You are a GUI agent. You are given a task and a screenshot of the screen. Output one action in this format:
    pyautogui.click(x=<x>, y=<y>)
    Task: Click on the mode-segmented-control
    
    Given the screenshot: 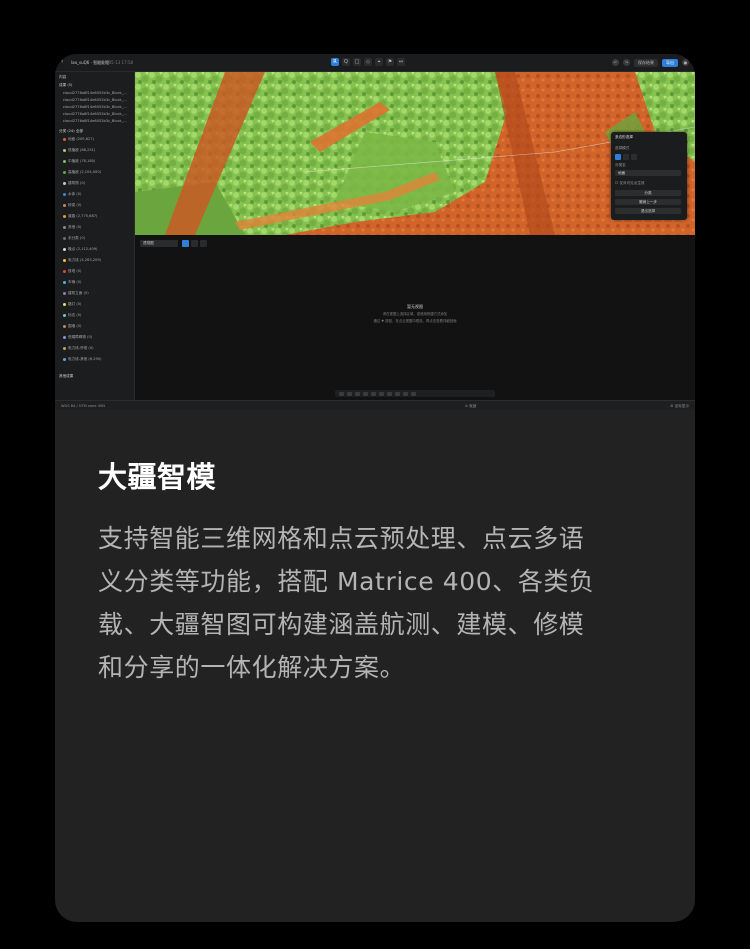 What is the action you would take?
    pyautogui.click(x=626, y=157)
    